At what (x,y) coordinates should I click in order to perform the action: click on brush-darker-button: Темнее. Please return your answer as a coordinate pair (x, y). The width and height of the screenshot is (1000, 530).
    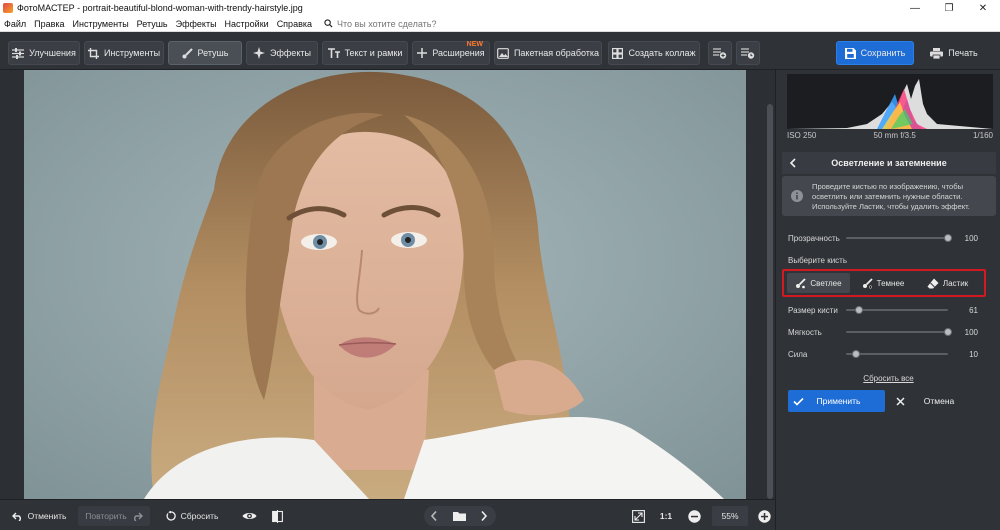
    Looking at the image, I should click on (883, 283).